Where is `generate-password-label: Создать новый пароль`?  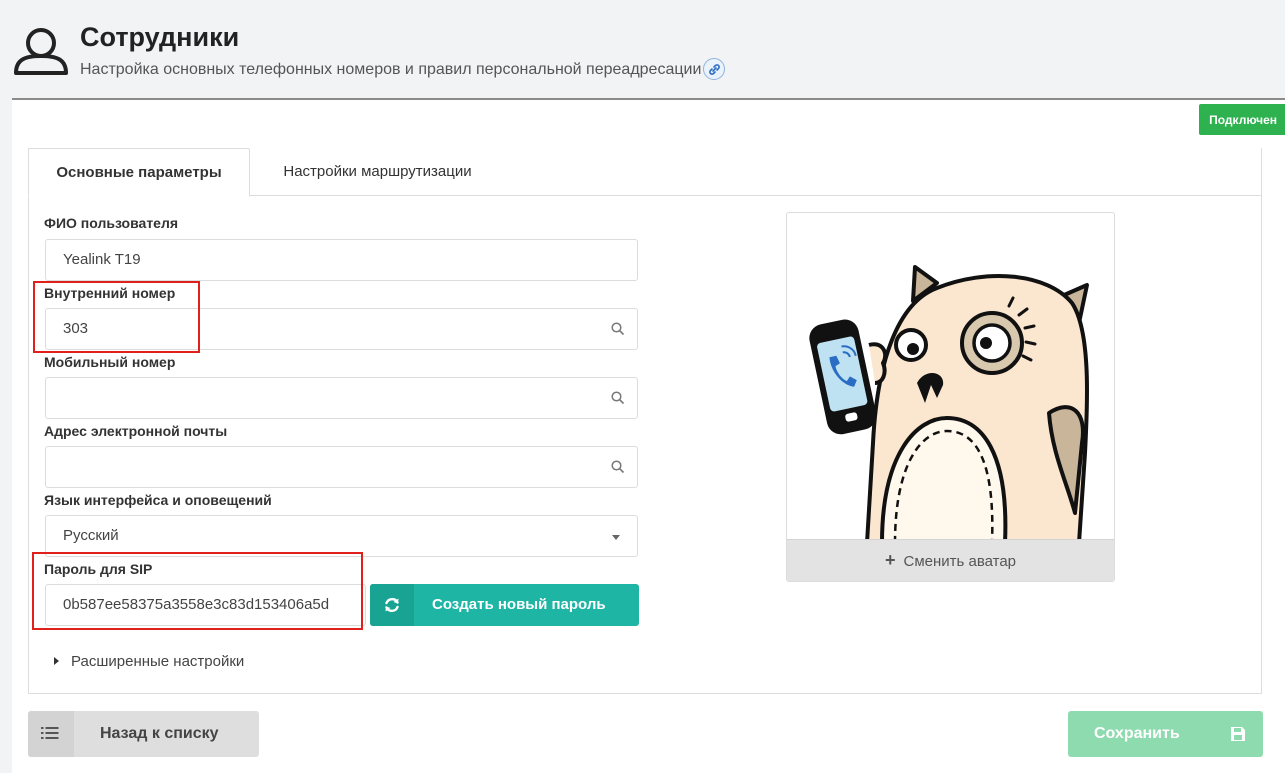 generate-password-label: Создать новый пароль is located at coordinates (519, 604).